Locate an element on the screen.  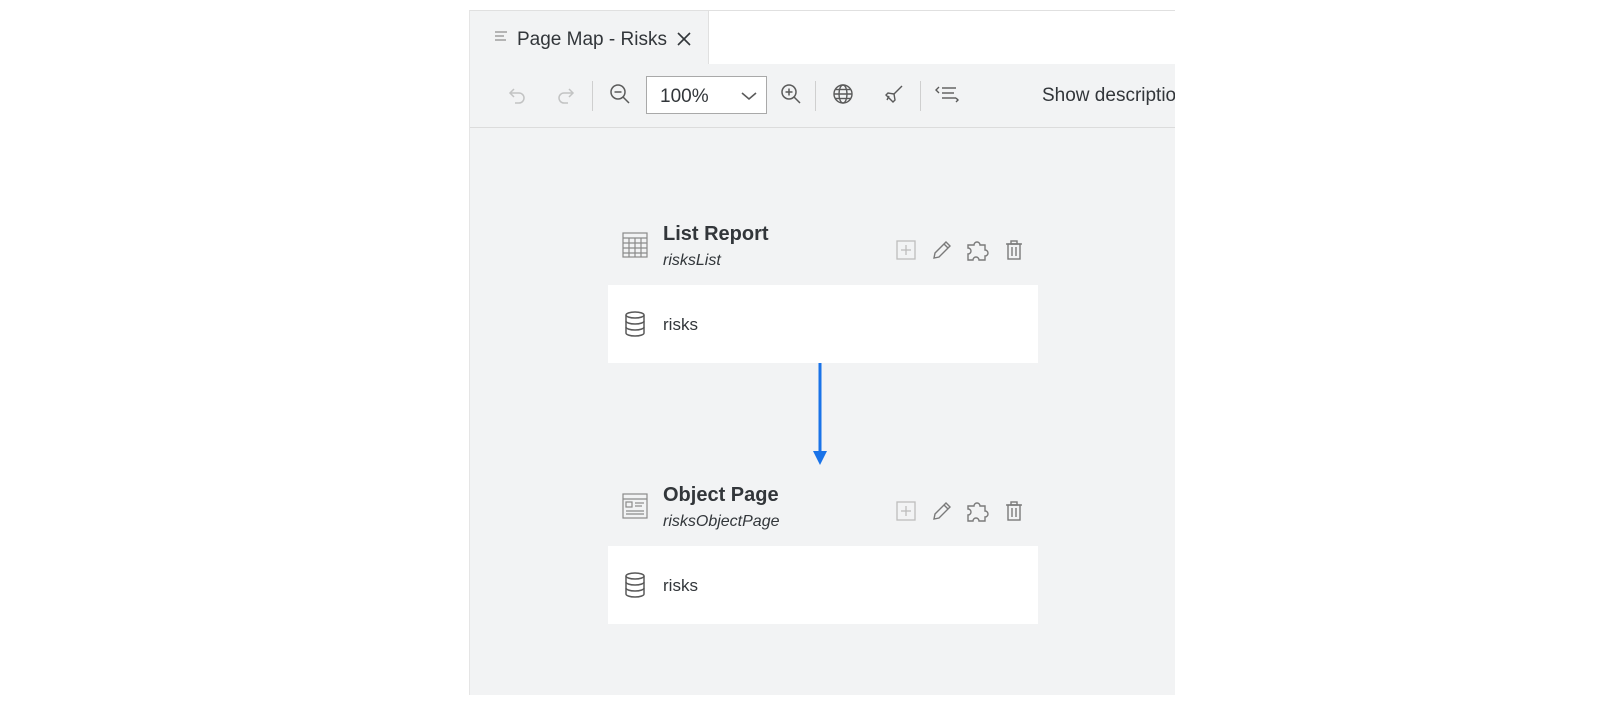
zoom-out-button is located at coordinates (620, 96).